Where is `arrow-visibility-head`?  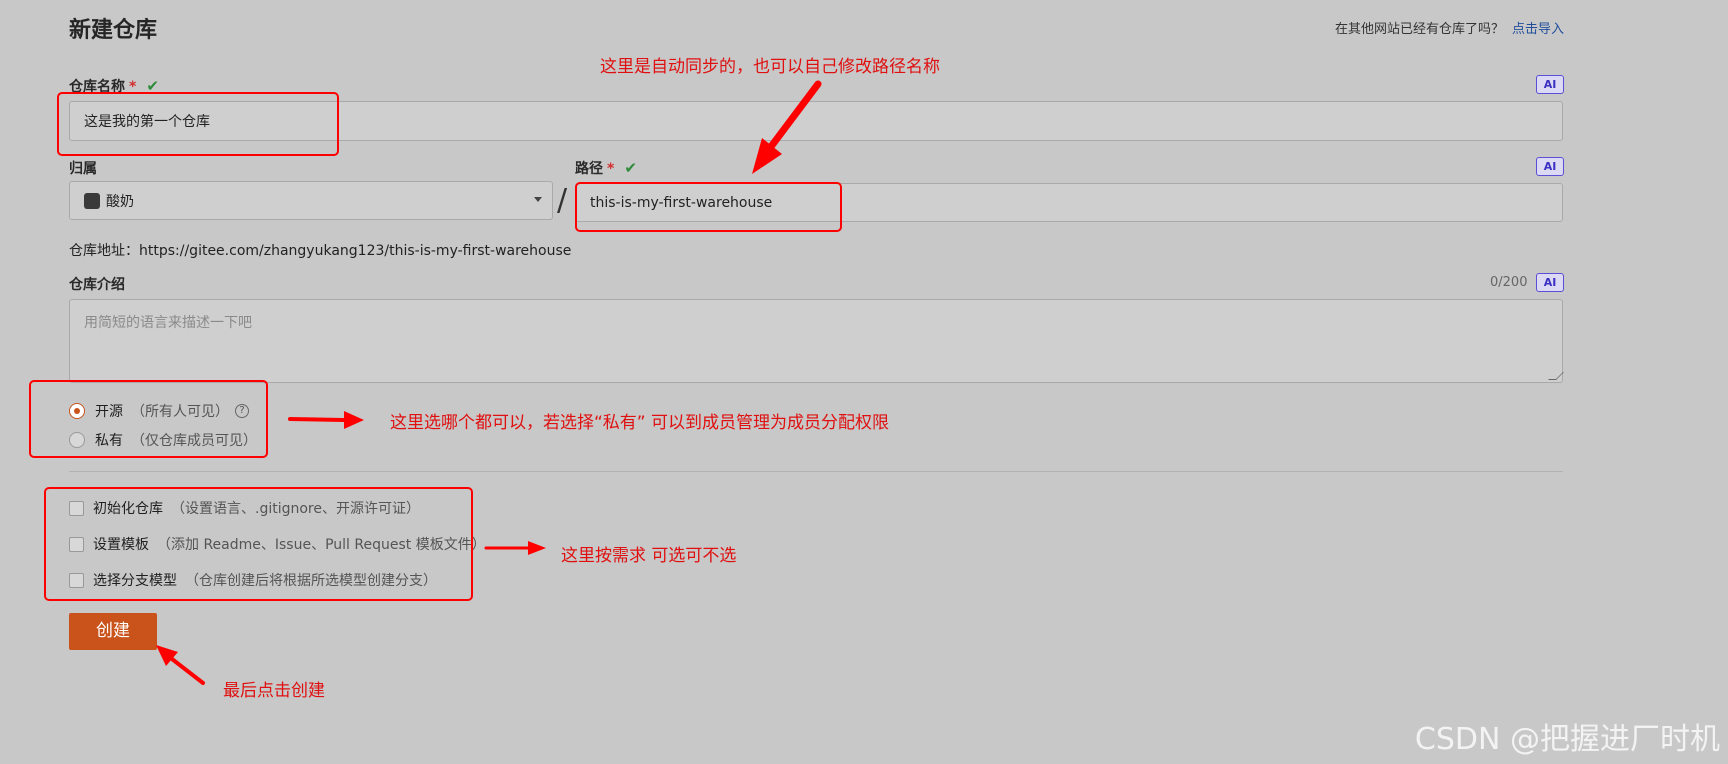
arrow-visibility-head is located at coordinates (354, 420).